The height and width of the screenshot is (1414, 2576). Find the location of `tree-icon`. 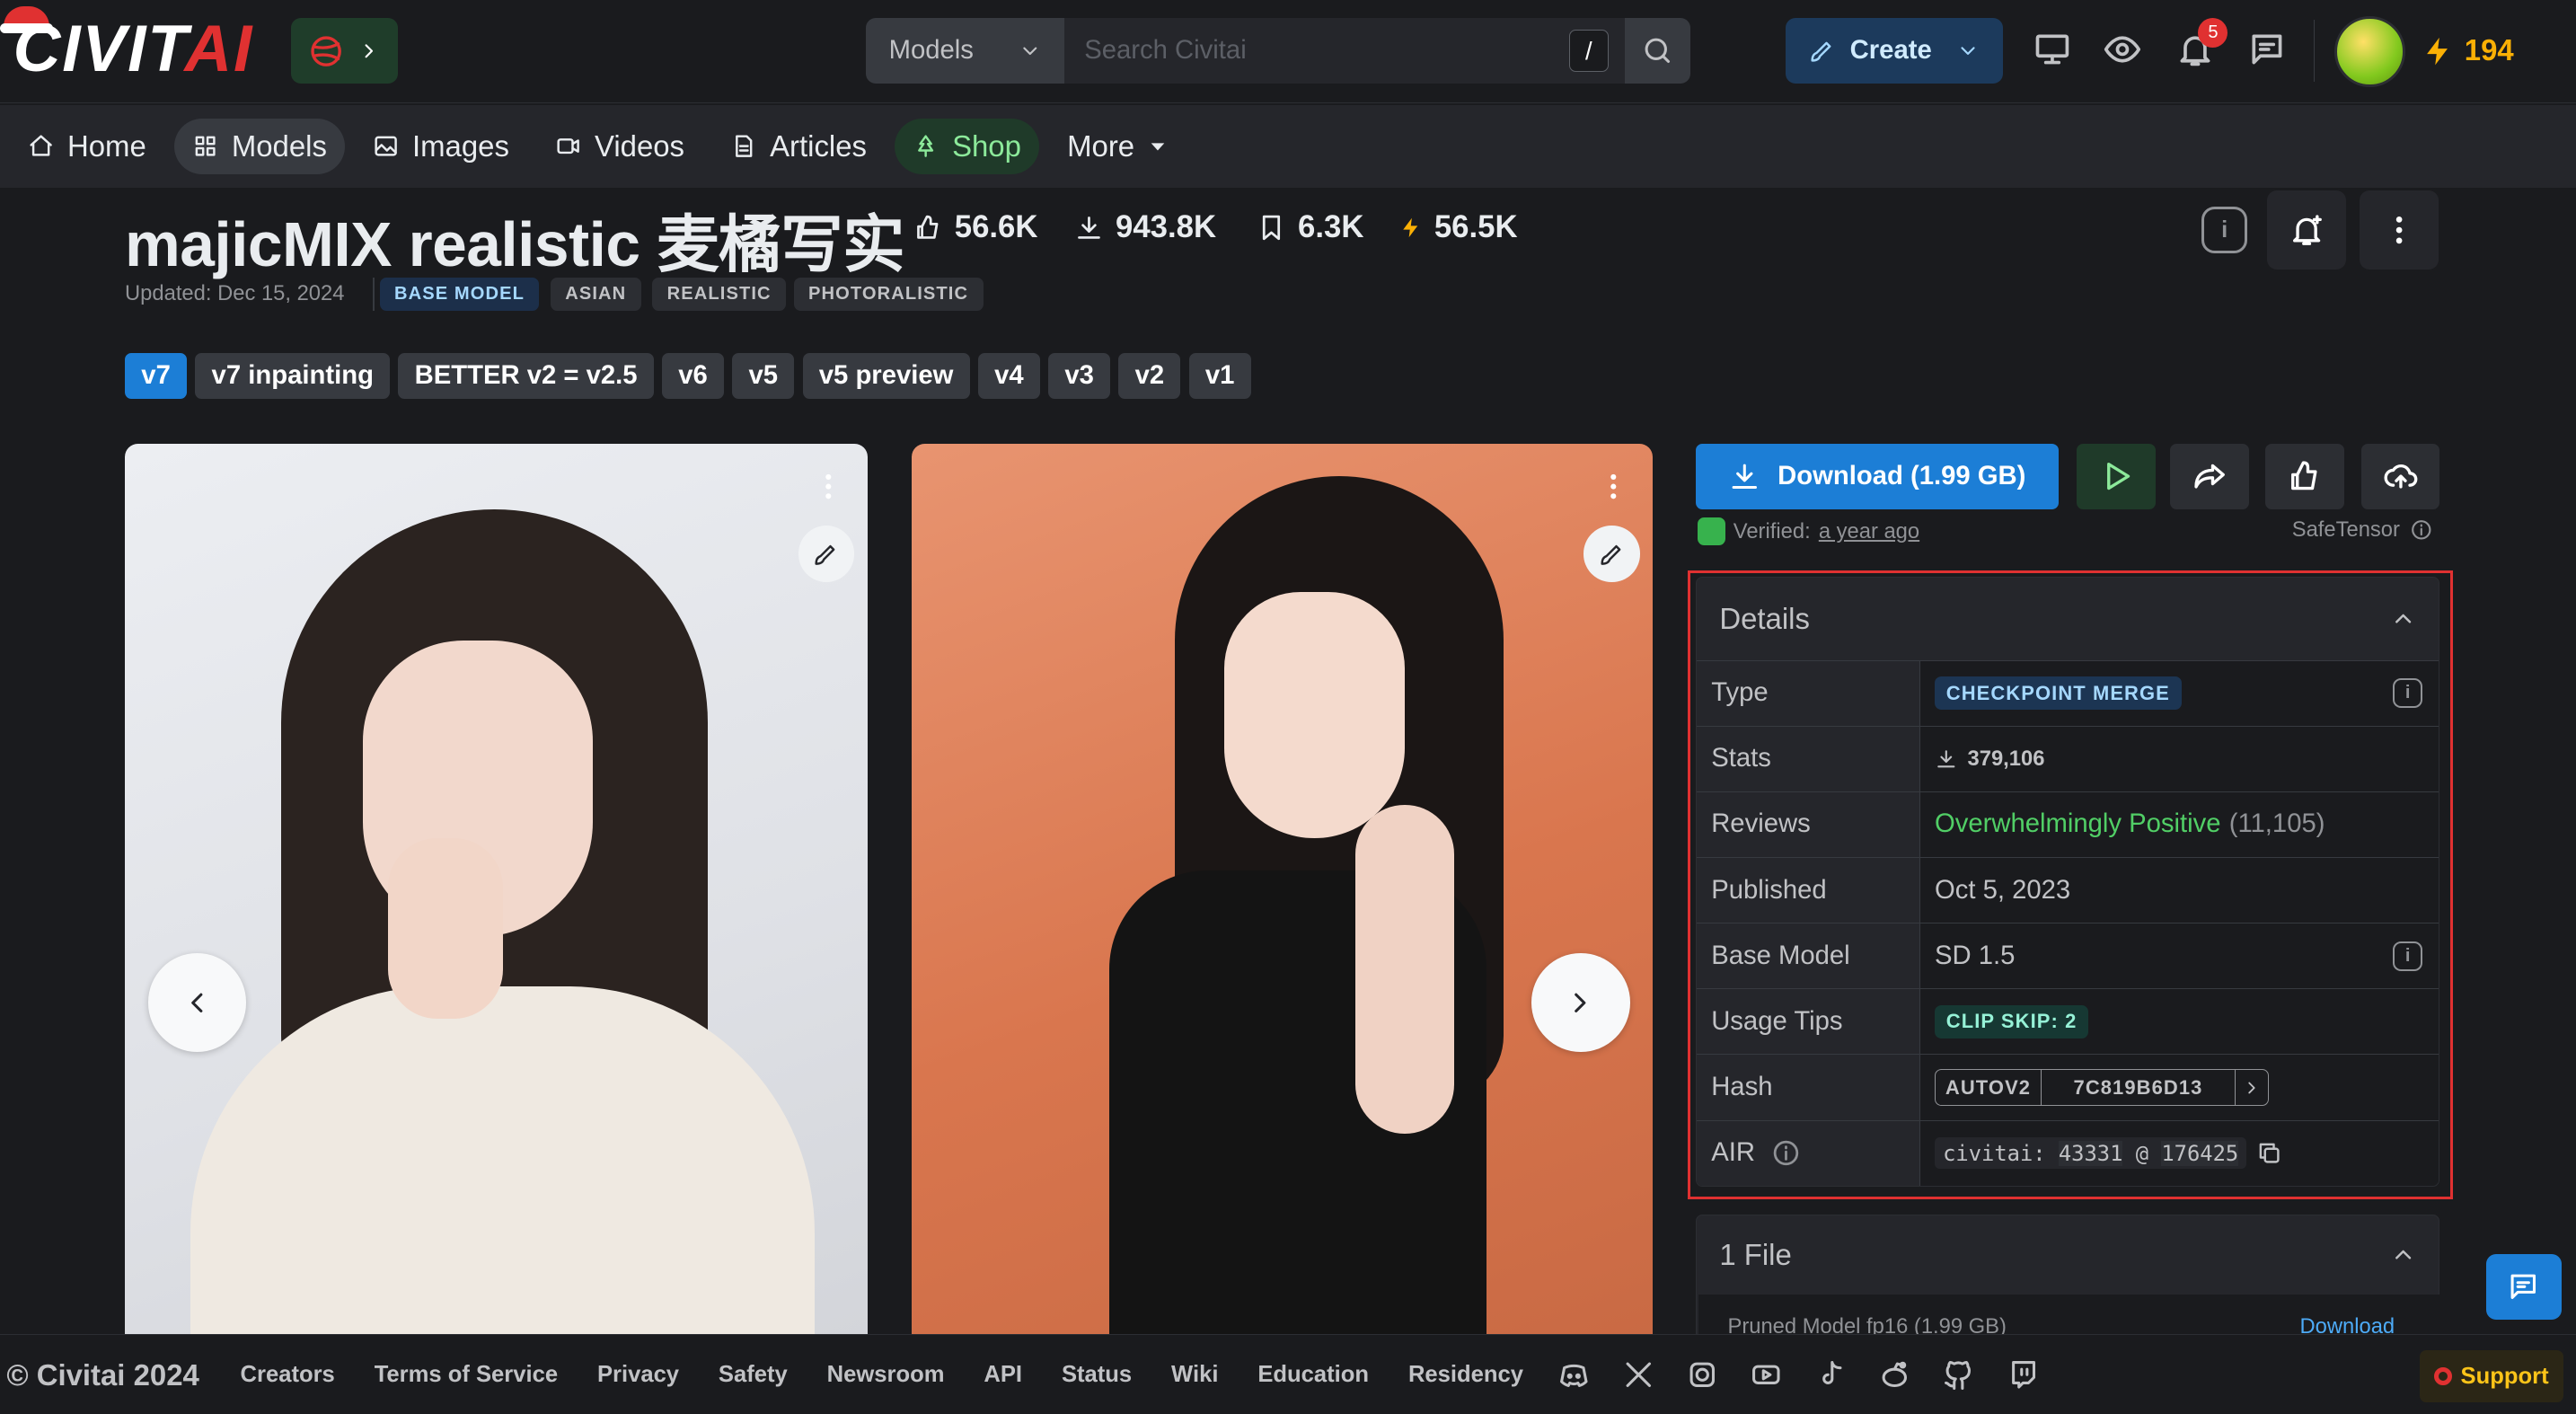

tree-icon is located at coordinates (926, 146).